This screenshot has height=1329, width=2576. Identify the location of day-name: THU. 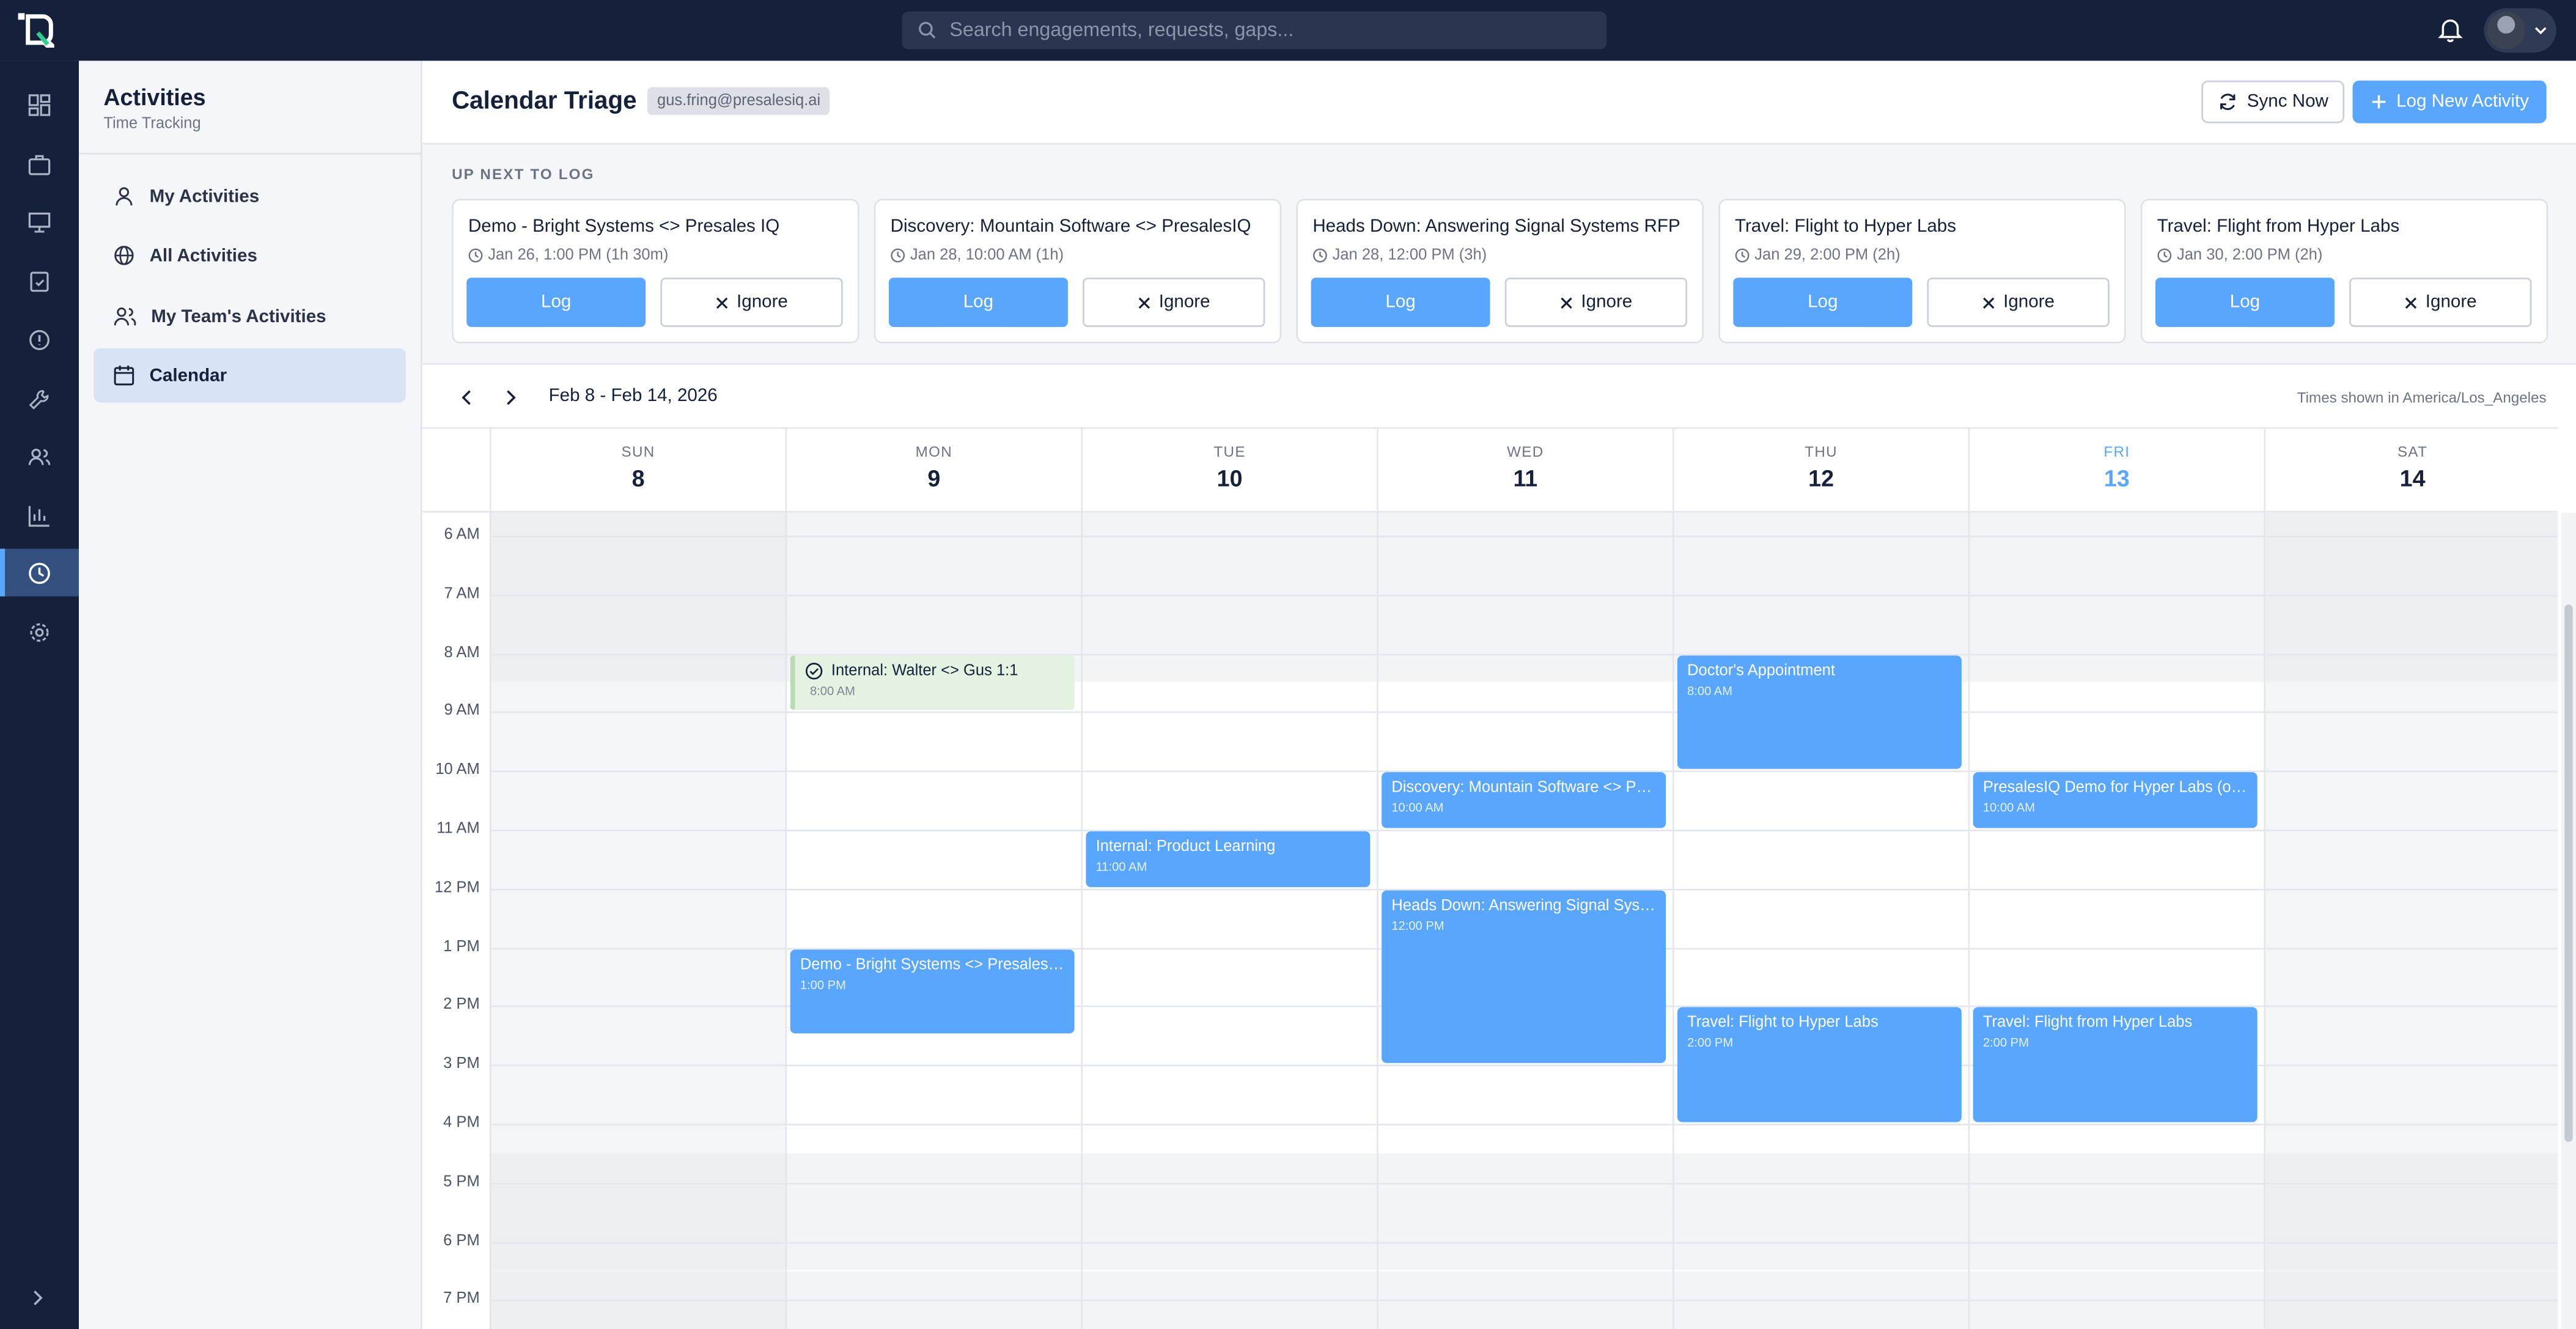
(1822, 452).